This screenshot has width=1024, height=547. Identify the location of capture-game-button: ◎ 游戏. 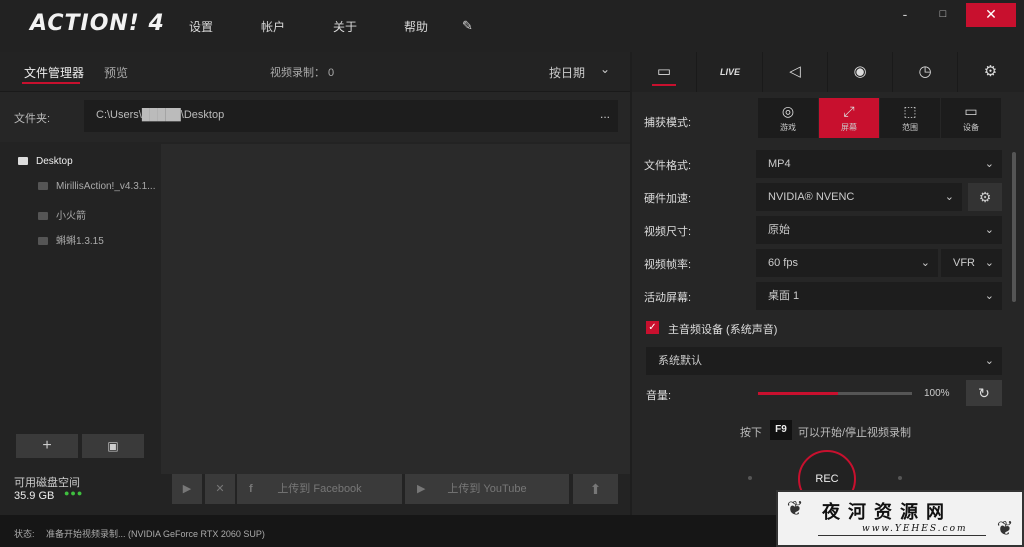
(788, 118).